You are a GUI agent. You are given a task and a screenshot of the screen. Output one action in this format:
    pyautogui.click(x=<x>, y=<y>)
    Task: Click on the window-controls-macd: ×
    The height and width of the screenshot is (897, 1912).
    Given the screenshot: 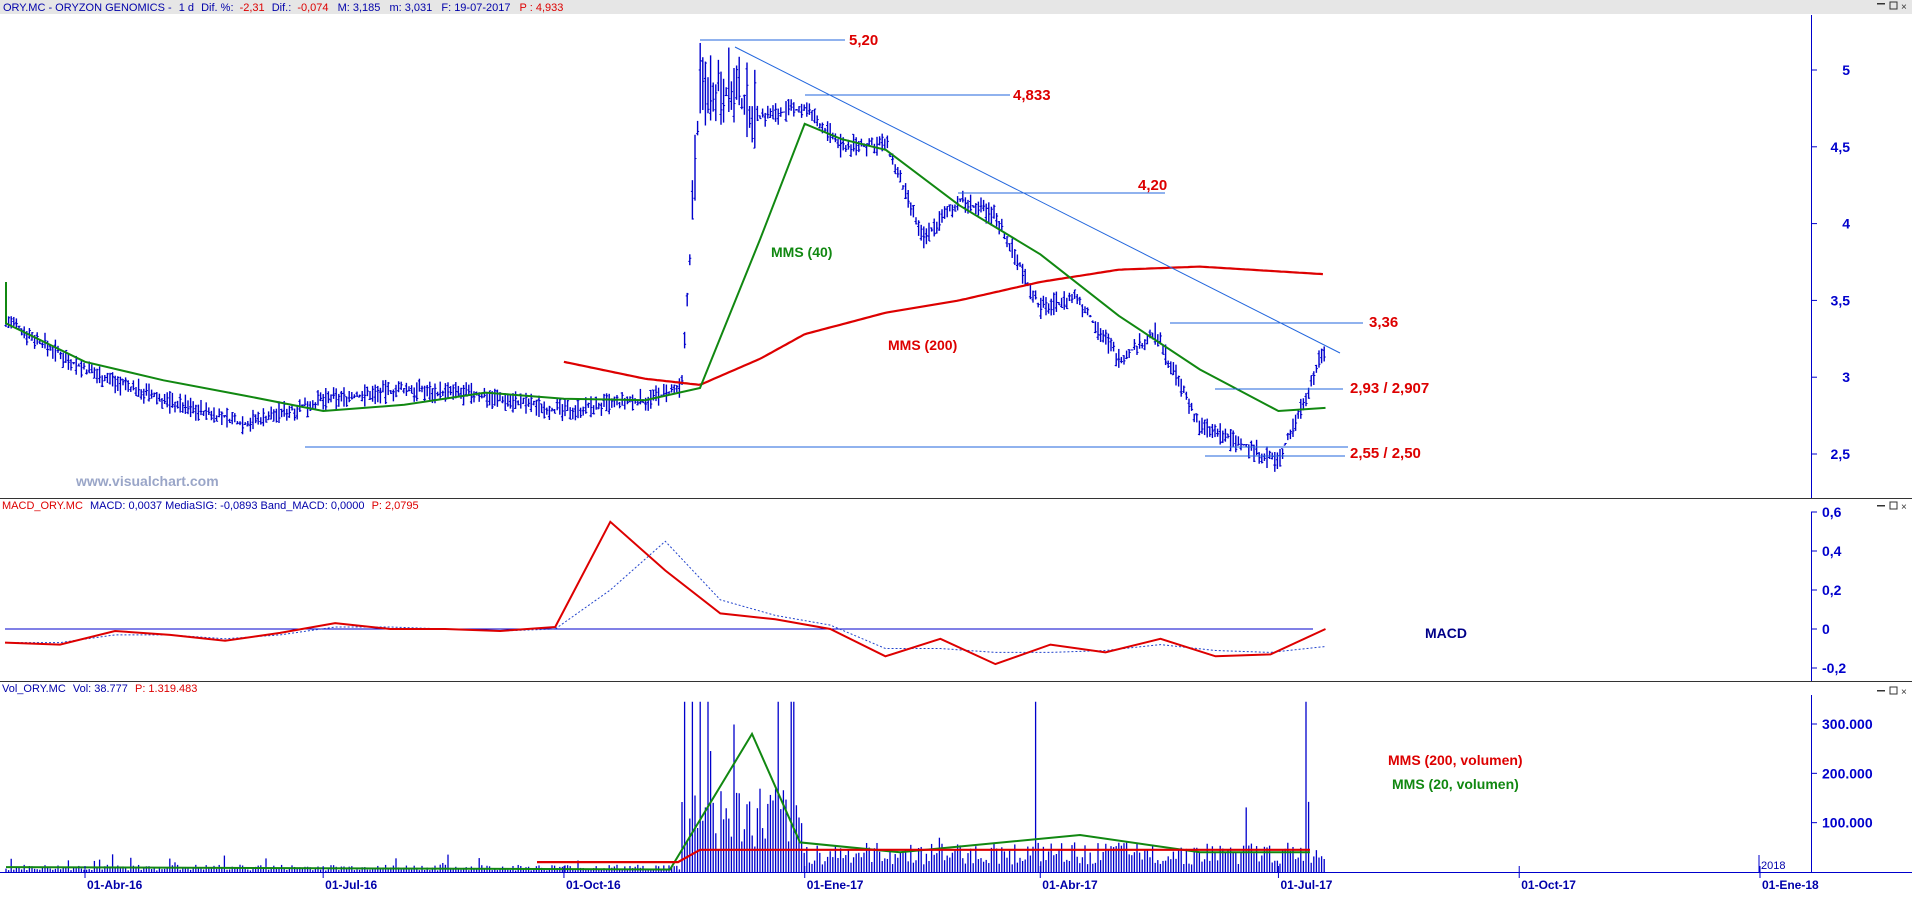 What is the action you would take?
    pyautogui.click(x=1892, y=507)
    